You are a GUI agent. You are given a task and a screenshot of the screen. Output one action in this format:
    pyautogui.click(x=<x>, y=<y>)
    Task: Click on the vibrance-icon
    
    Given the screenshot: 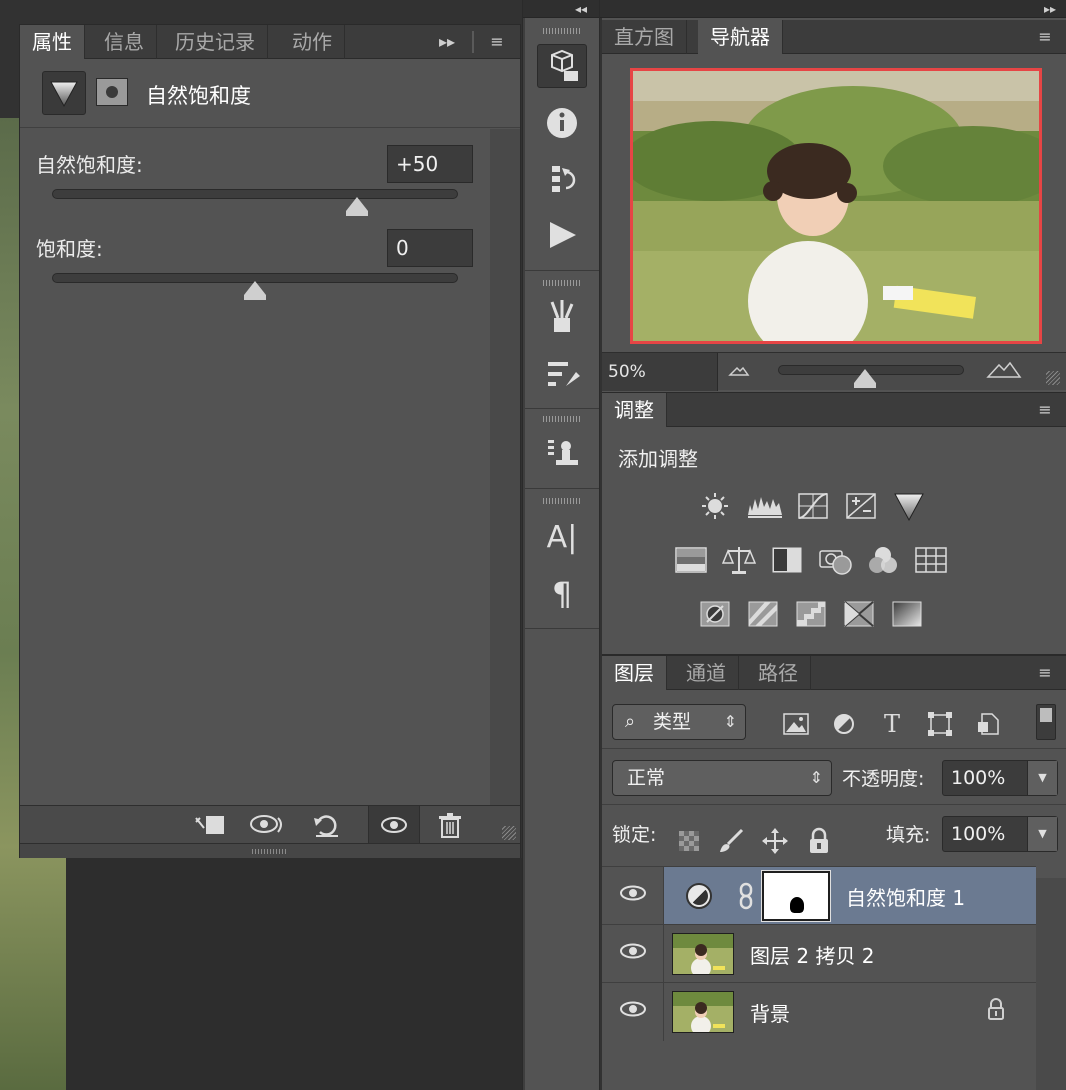 What is the action you would take?
    pyautogui.click(x=909, y=506)
    